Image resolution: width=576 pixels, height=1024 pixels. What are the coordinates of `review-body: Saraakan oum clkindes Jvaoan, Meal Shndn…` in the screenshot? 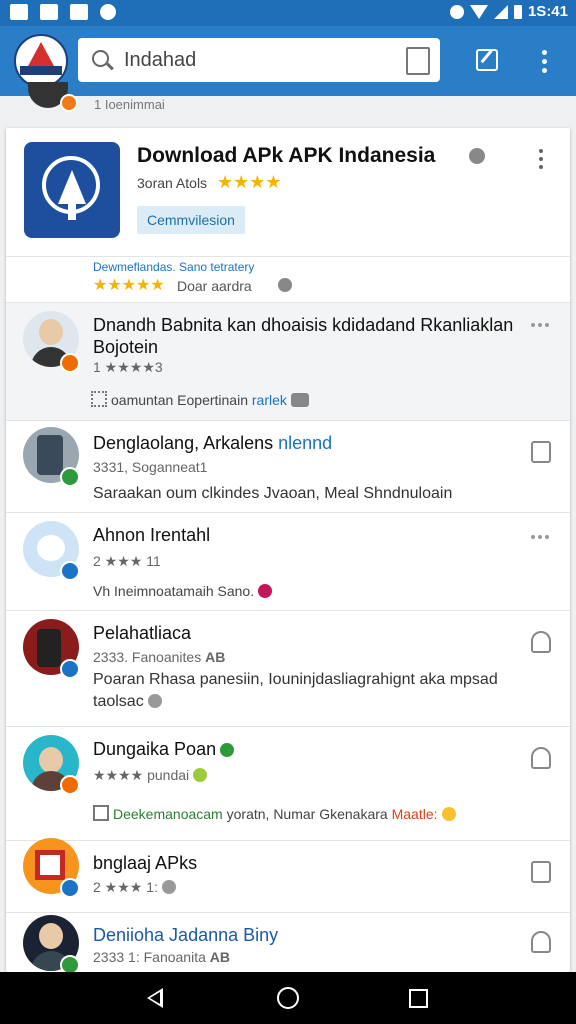 It's located at (273, 493).